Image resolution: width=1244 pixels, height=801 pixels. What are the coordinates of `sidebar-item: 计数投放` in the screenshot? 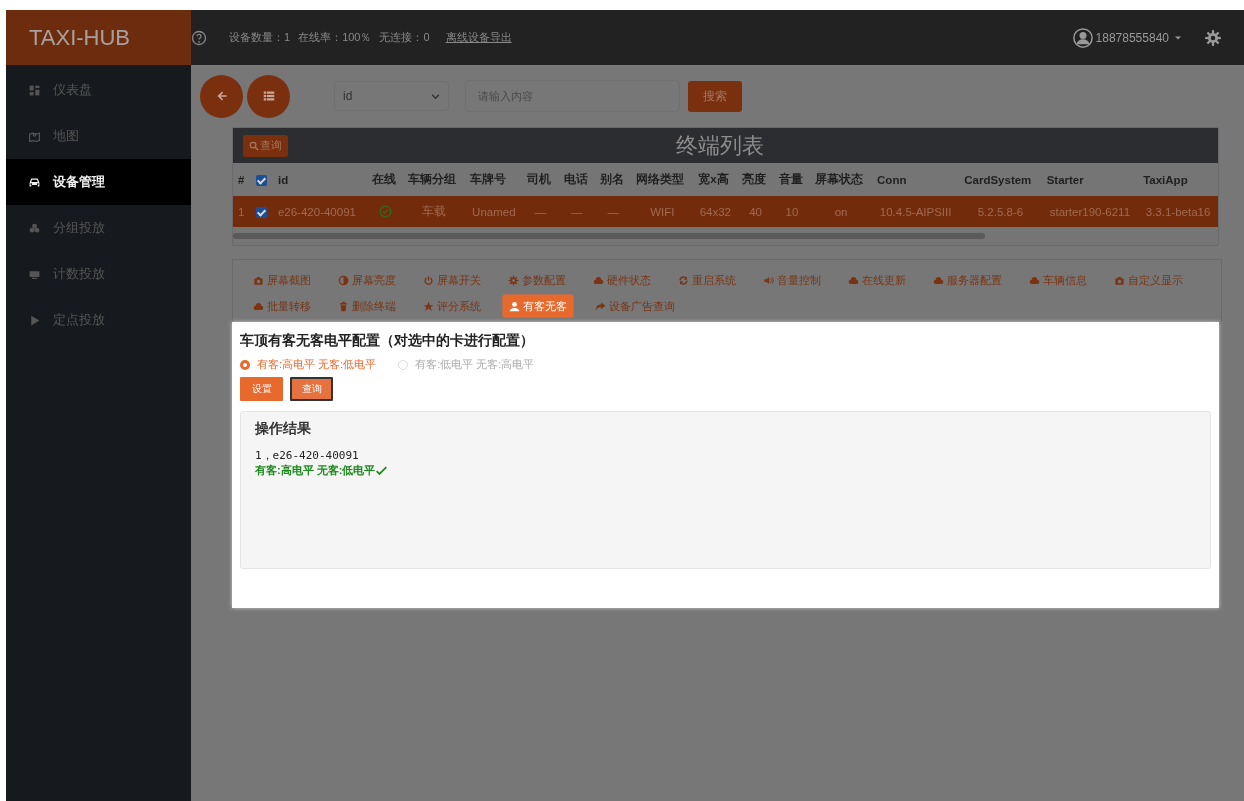 It's located at (98, 274).